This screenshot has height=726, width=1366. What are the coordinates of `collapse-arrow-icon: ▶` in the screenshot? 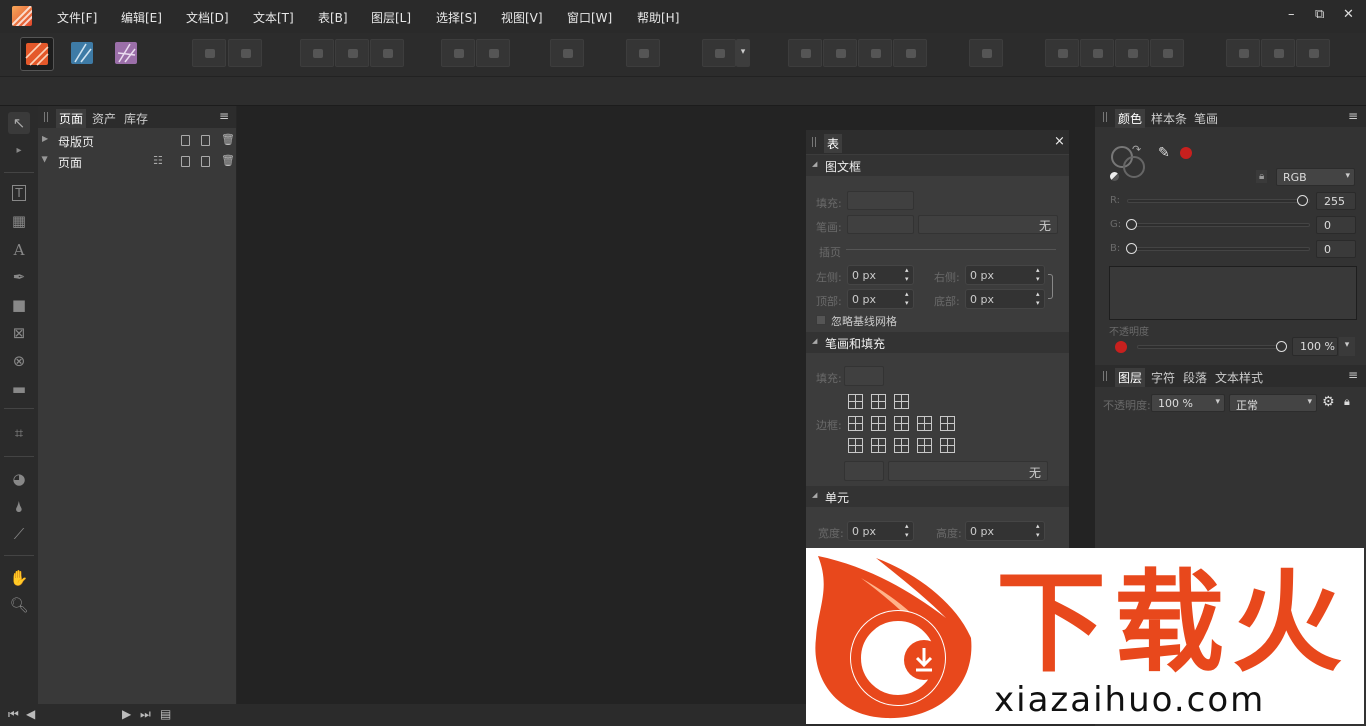 It's located at (45, 159).